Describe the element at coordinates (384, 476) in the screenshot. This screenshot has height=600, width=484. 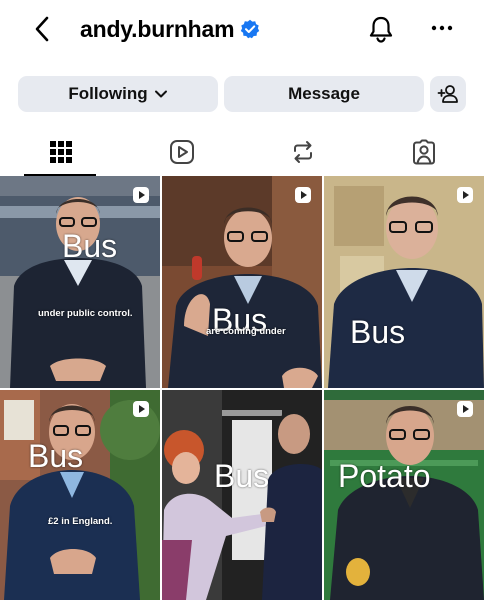
I see `overlay-text: Potato` at that location.